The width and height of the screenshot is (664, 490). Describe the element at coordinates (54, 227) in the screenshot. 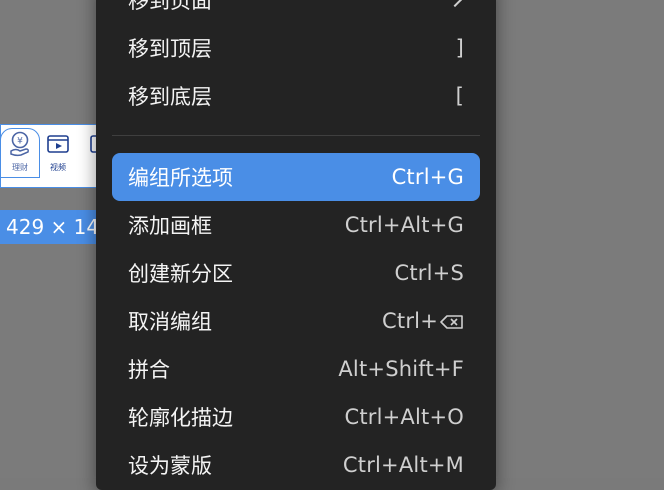

I see `size-badge: 429 × 14` at that location.